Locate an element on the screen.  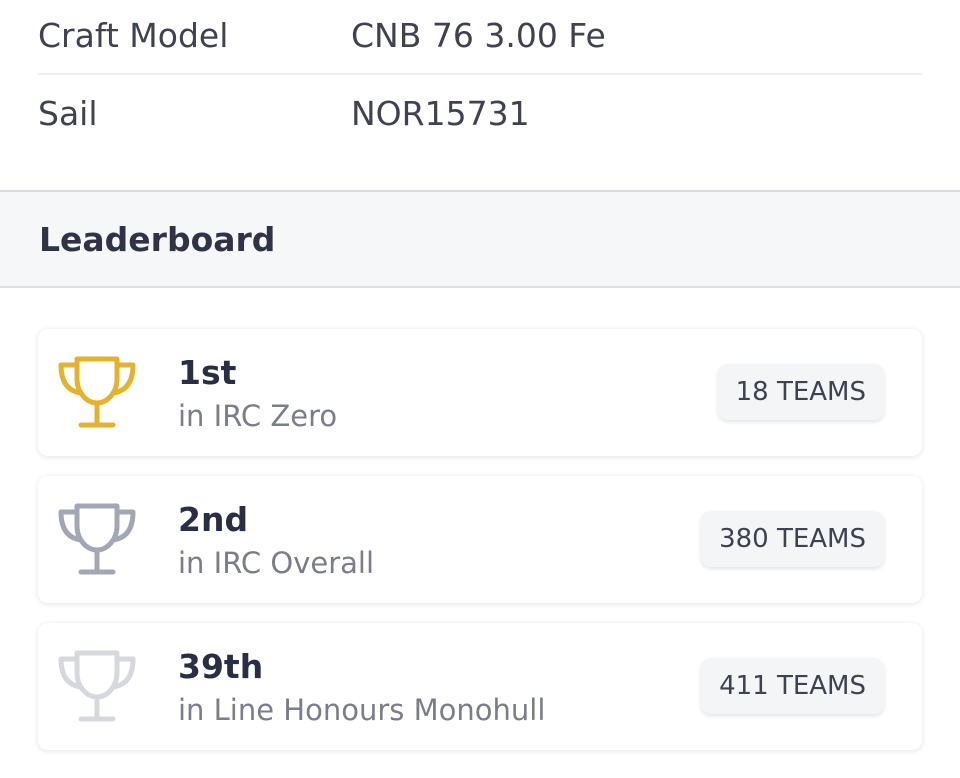
leaderboard-title: Leaderboard is located at coordinates (157, 239).